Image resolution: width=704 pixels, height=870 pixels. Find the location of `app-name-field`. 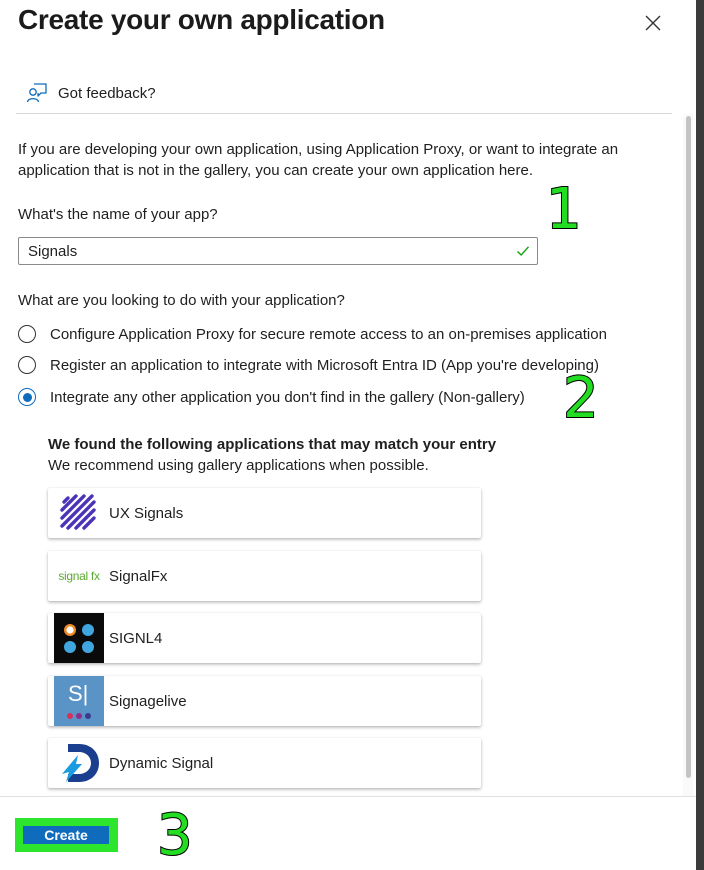

app-name-field is located at coordinates (278, 251).